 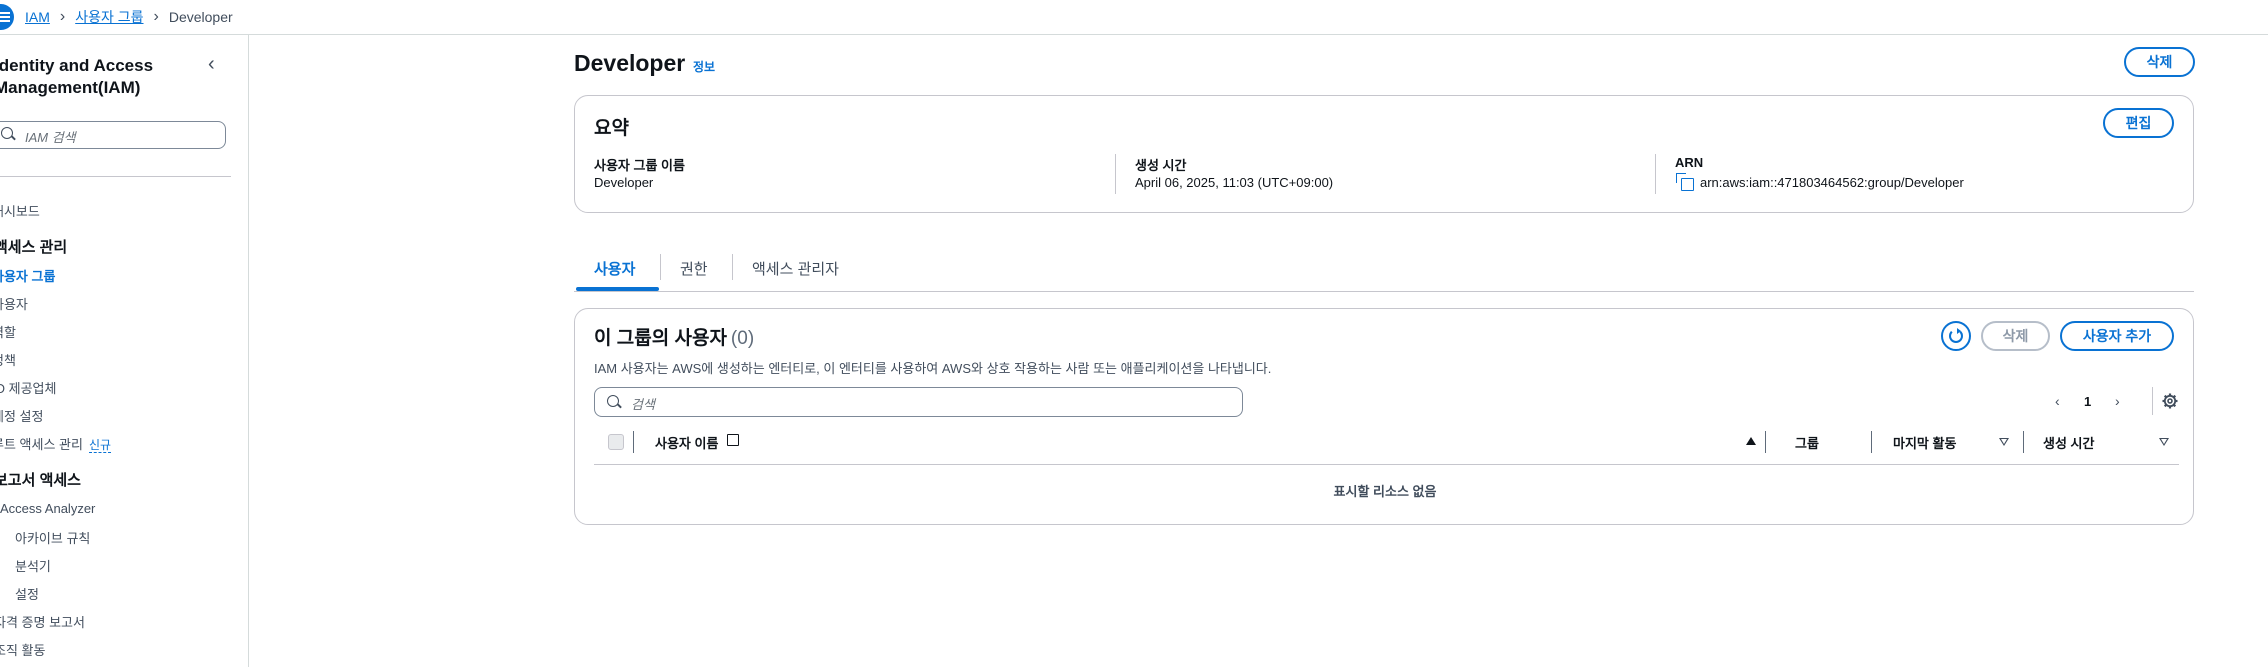 What do you see at coordinates (704, 66) in the screenshot?
I see `info-link: 정보` at bounding box center [704, 66].